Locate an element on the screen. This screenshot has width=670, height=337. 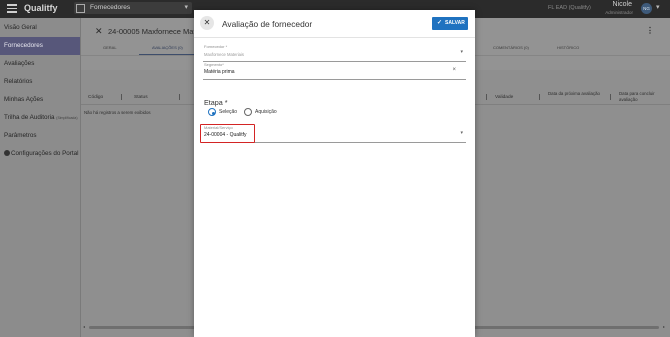
user-role: Administrador is located at coordinates (619, 12).